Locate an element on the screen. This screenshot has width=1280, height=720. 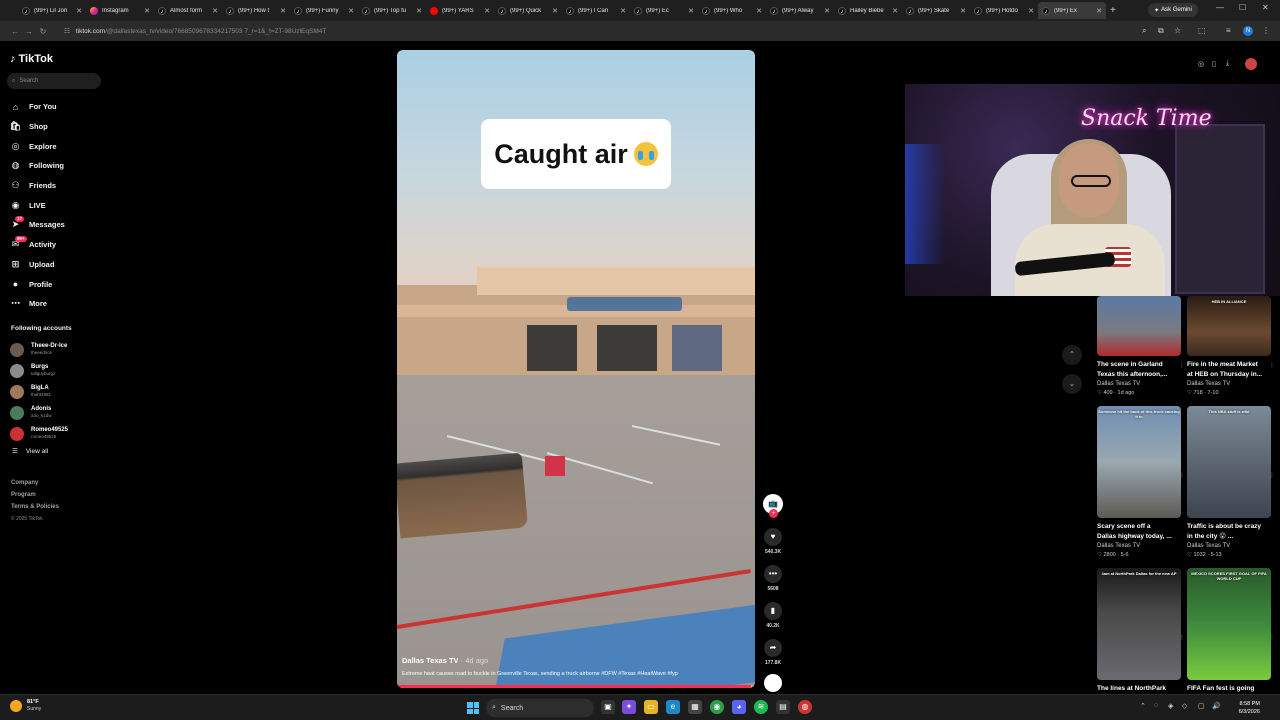
following-account: Romeo49525 romeo49525 is located at coordinates (58, 433).